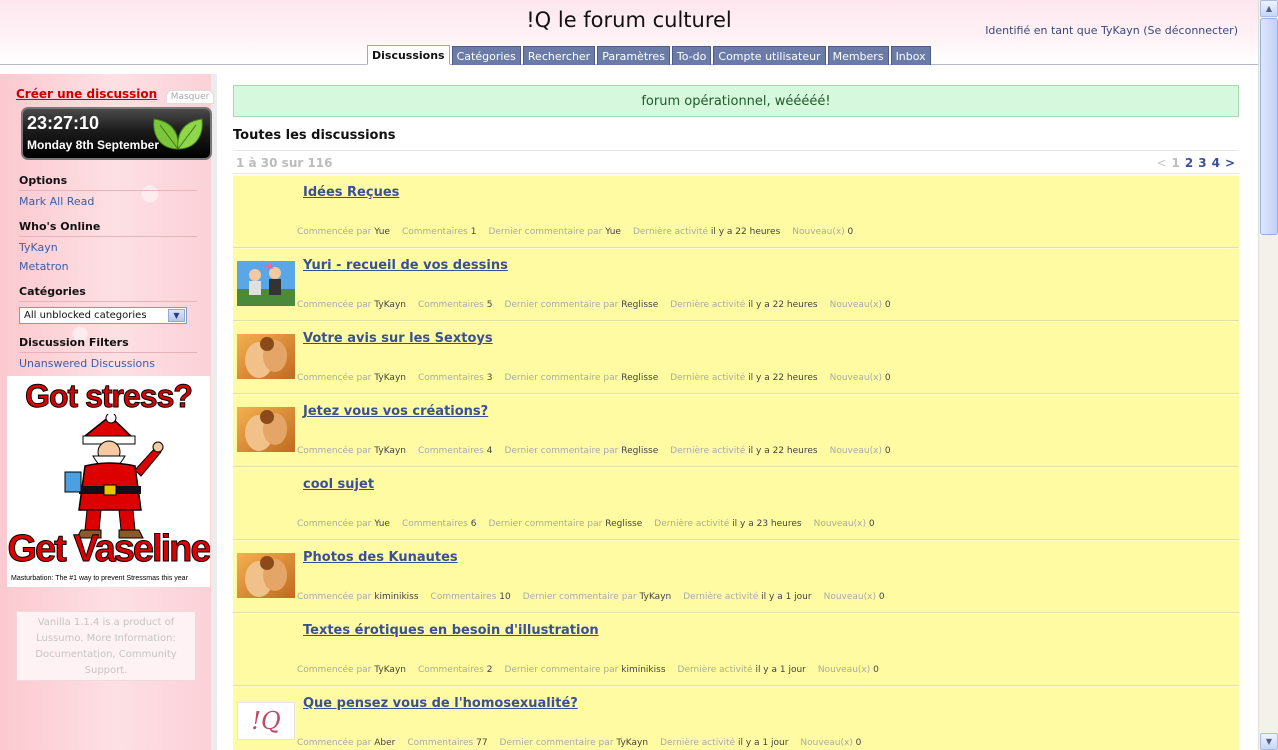 This screenshot has height=750, width=1278. I want to click on forum-notice: forum opérationnel, wééééé!, so click(736, 101).